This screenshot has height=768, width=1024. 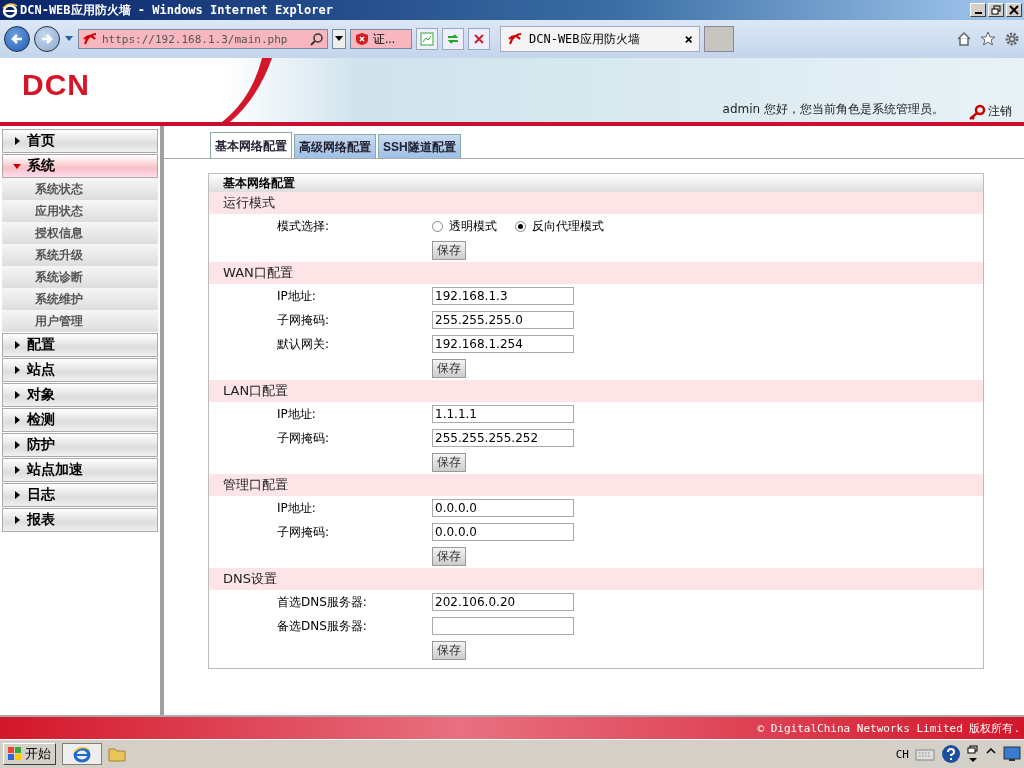 I want to click on address-dropdown-button, so click(x=339, y=39).